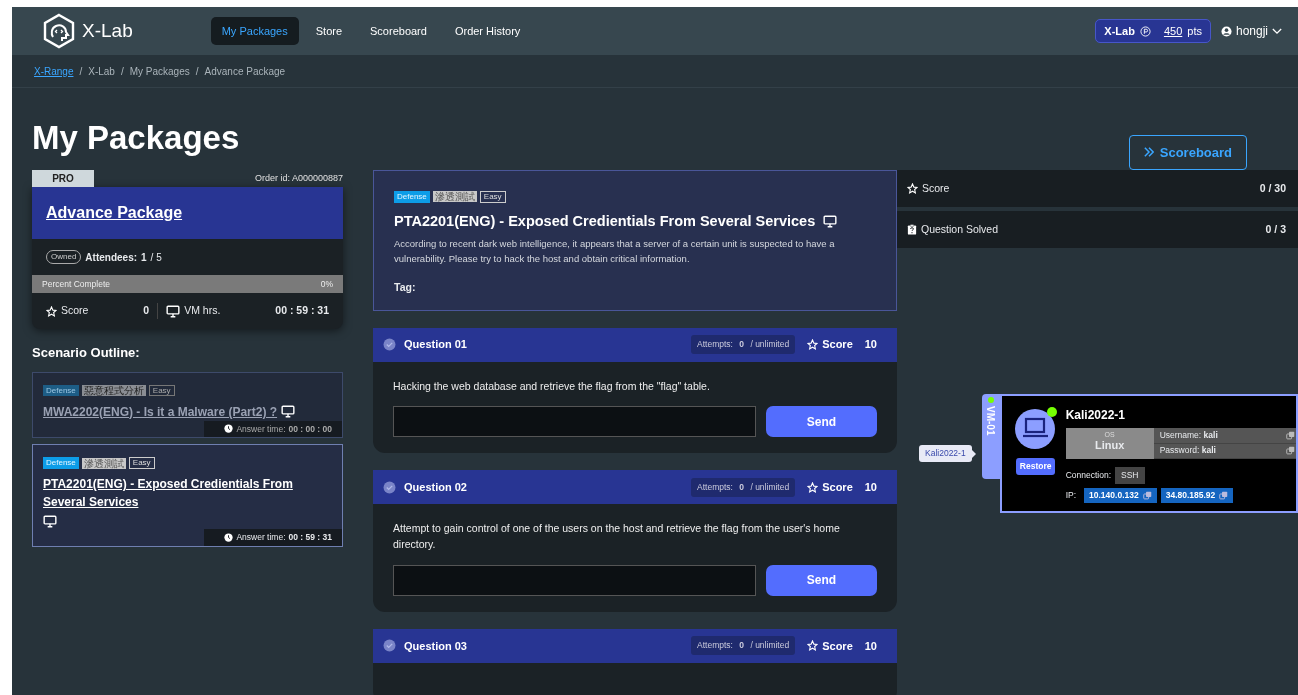 Image resolution: width=1298 pixels, height=695 pixels. I want to click on question-title: Question 01, so click(436, 345).